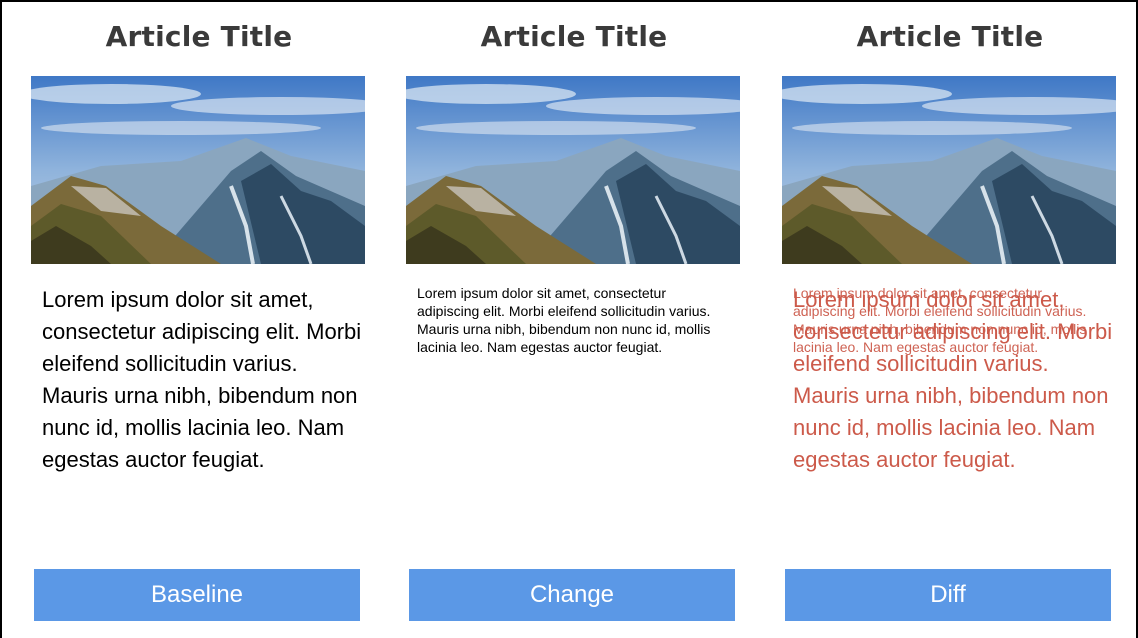 The height and width of the screenshot is (638, 1138). I want to click on change-button: Change, so click(572, 595).